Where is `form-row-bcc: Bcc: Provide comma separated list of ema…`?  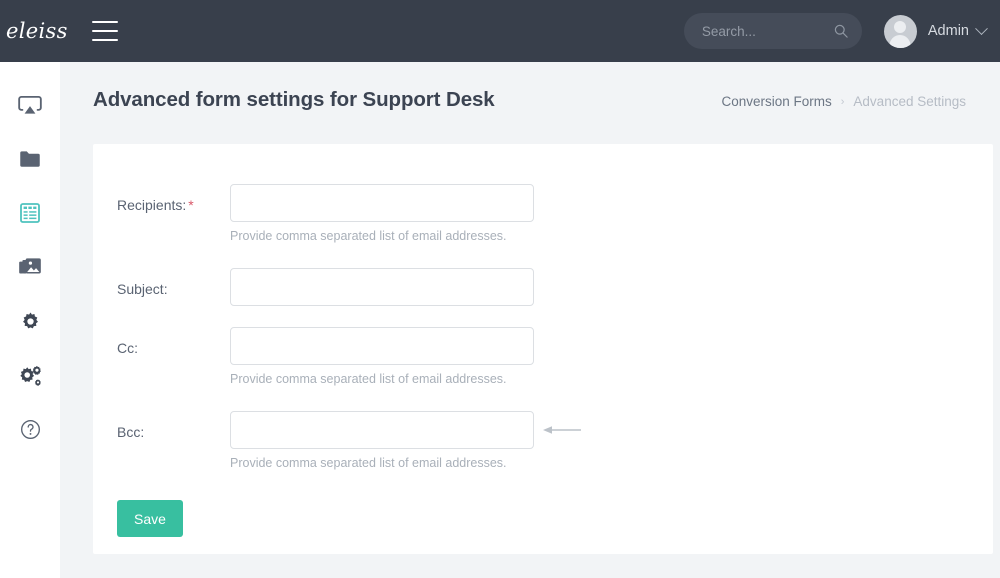
form-row-bcc: Bcc: Provide comma separated list of ema… is located at coordinates (555, 440).